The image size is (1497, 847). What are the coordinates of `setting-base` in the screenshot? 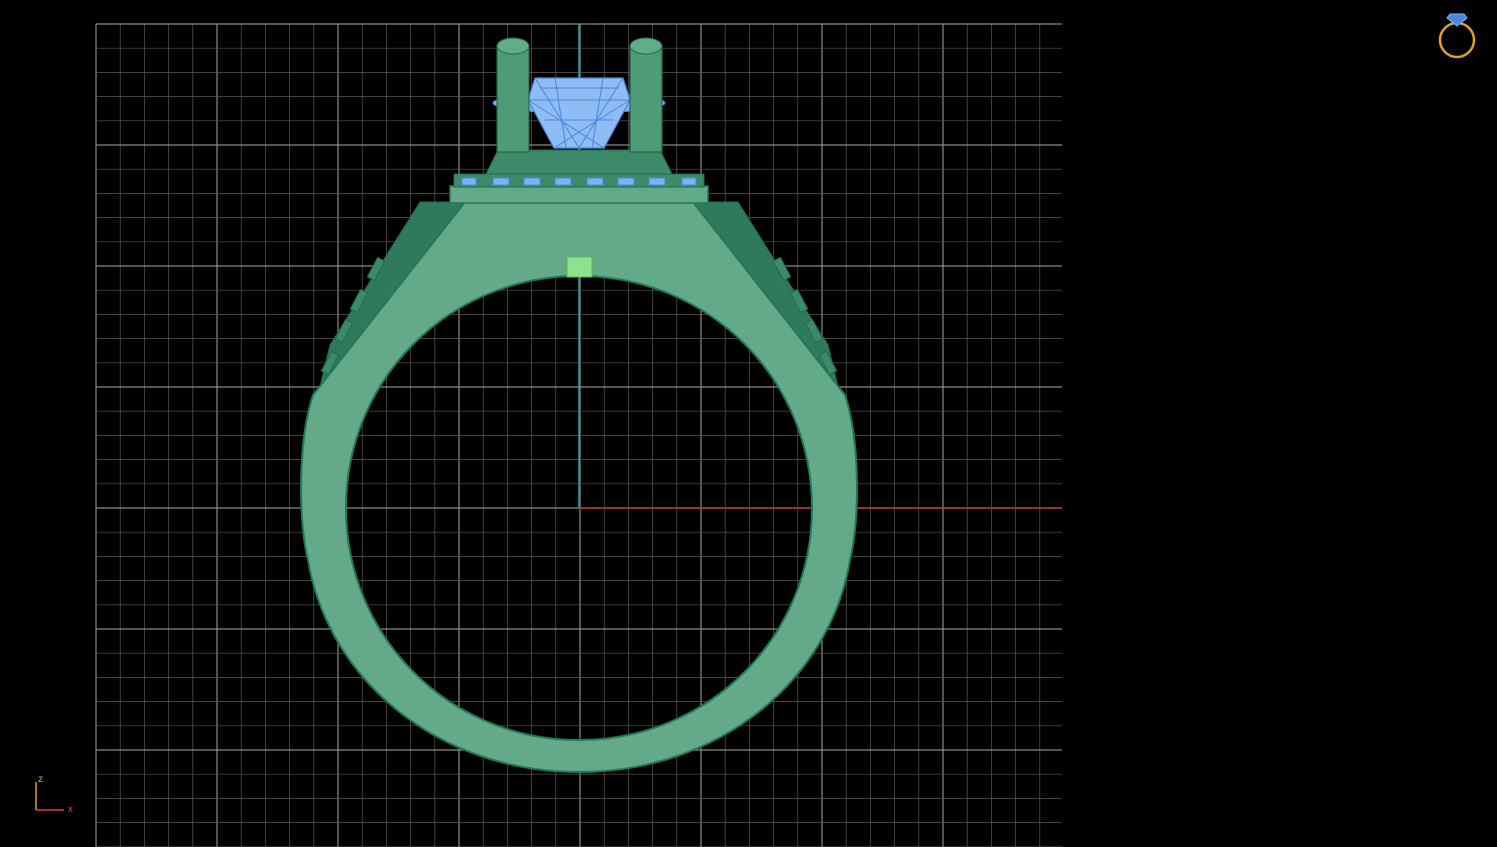 It's located at (579, 162).